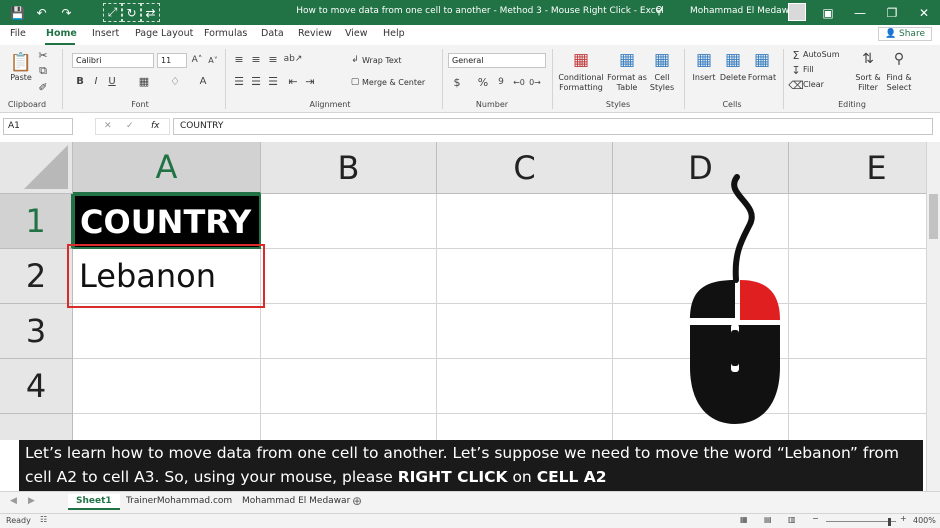 The width and height of the screenshot is (940, 528). Describe the element at coordinates (80, 81) in the screenshot. I see `bold-button: B` at that location.